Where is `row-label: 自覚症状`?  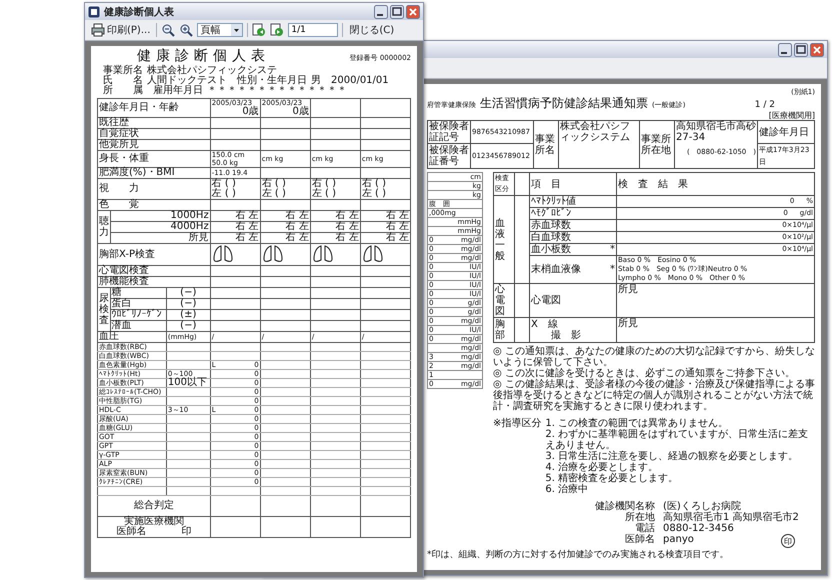
row-label: 自覚症状 is located at coordinates (119, 133).